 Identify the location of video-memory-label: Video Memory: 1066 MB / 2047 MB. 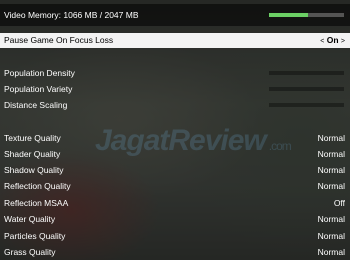
(71, 15).